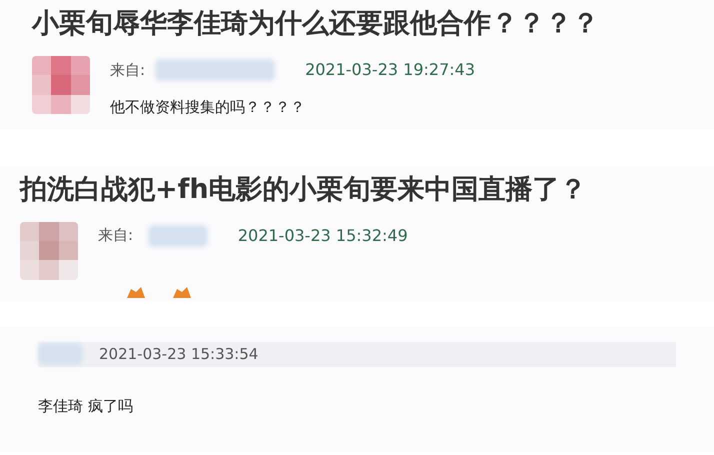 This screenshot has height=455, width=714. What do you see at coordinates (208, 107) in the screenshot?
I see `post-text: 他不做资料搜集的吗？？？？` at bounding box center [208, 107].